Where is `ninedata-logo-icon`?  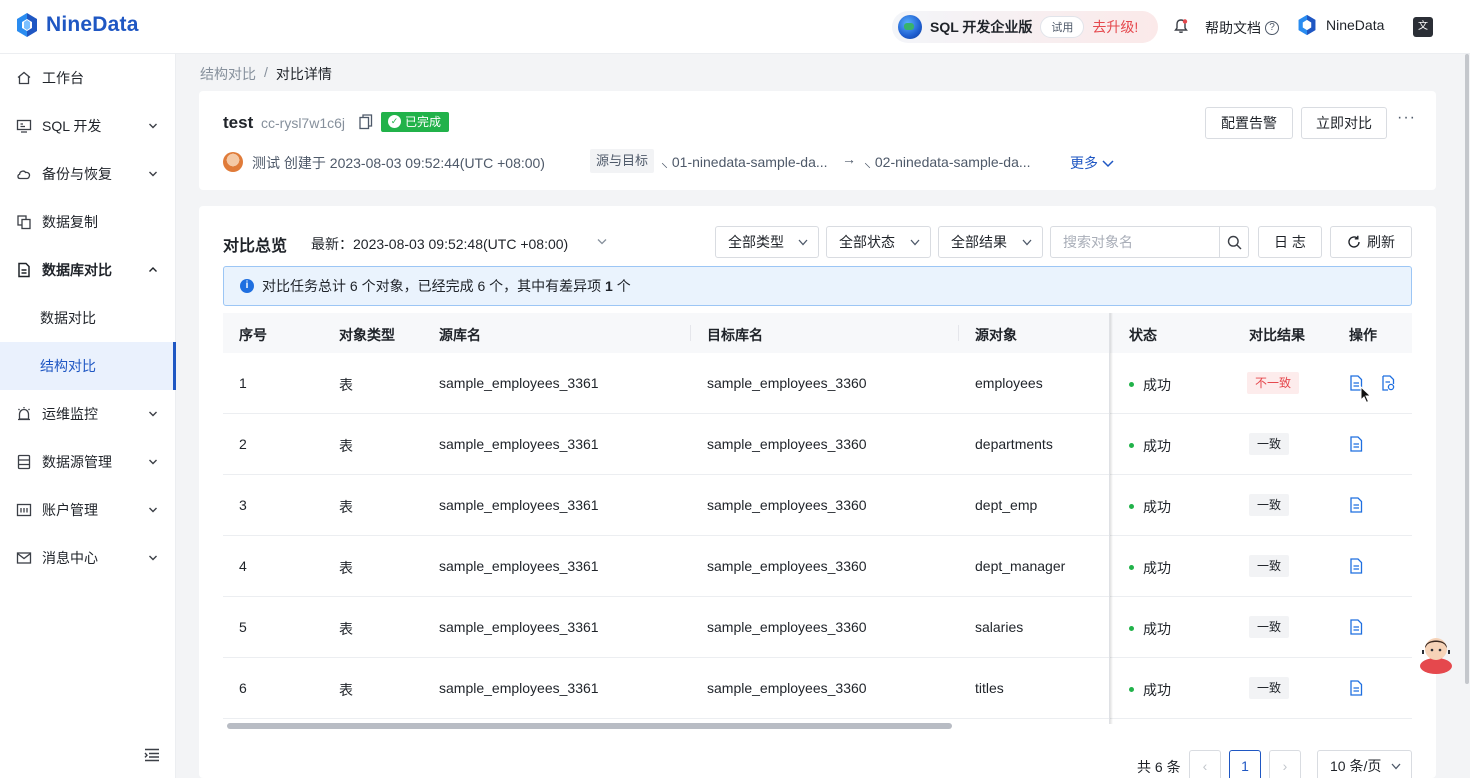
ninedata-logo-icon is located at coordinates (27, 25).